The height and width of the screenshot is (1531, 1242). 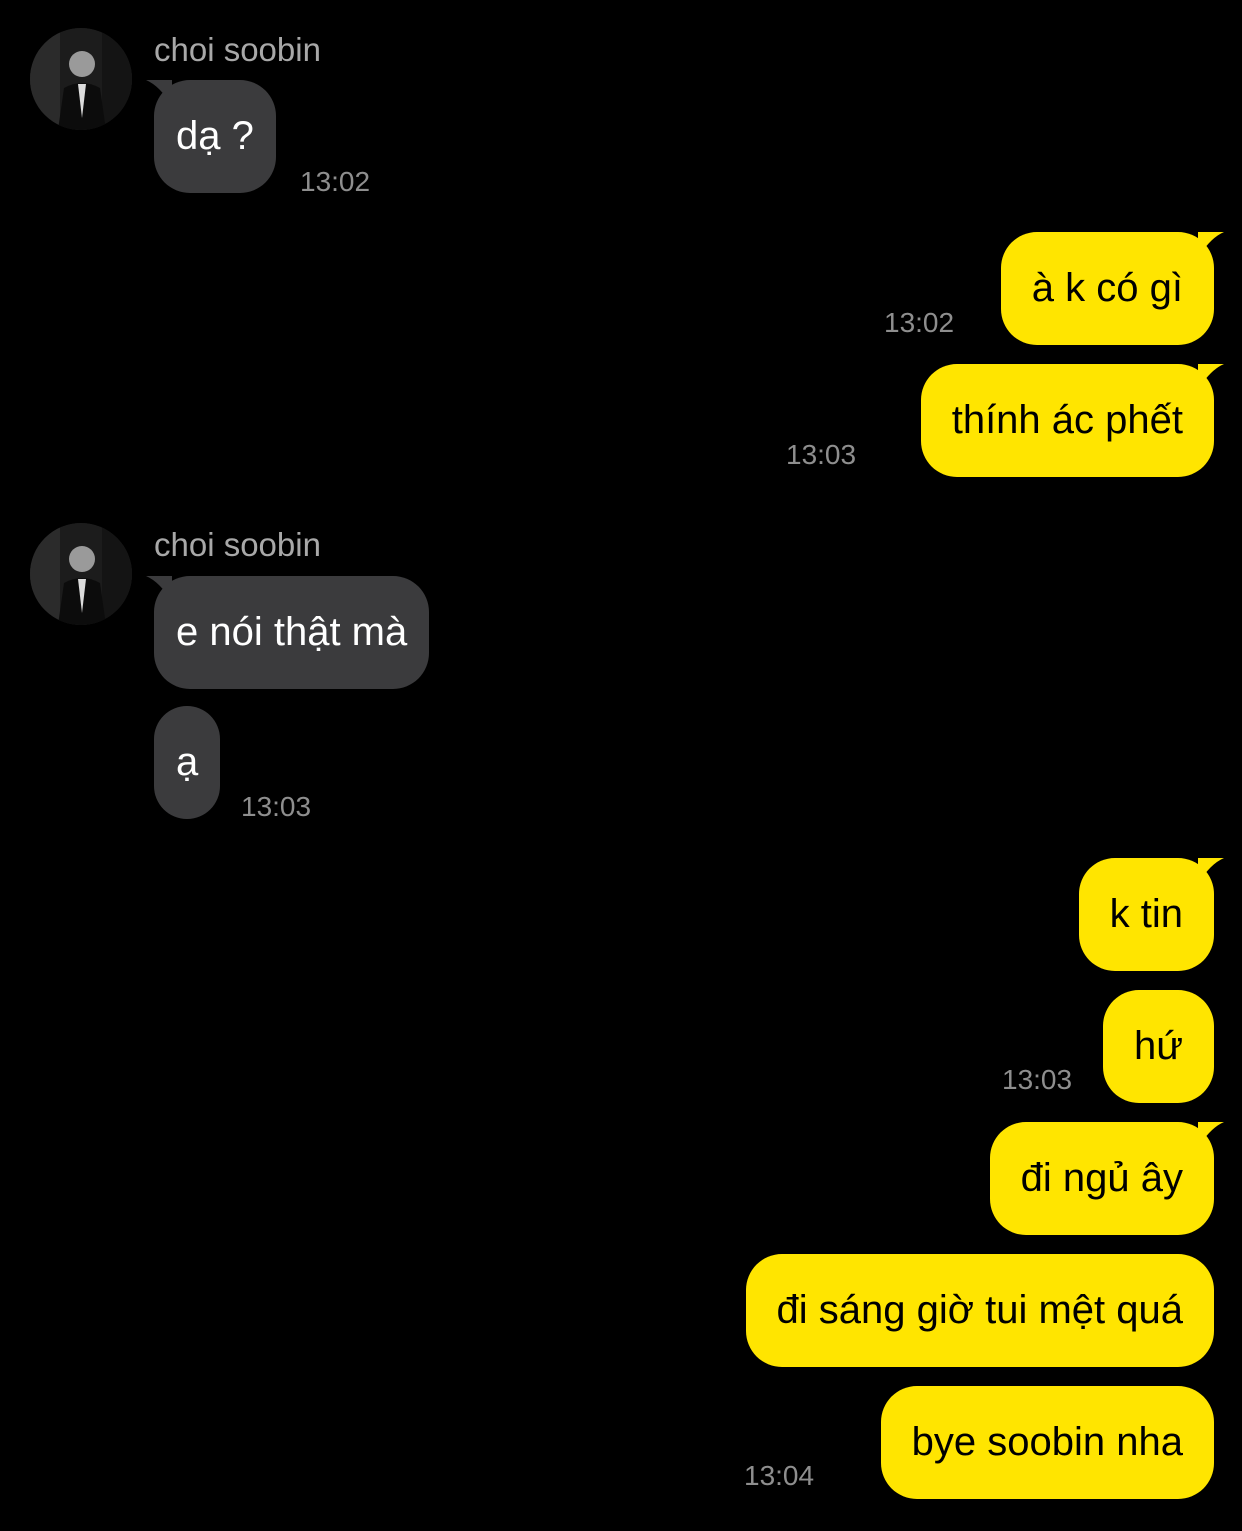 What do you see at coordinates (1107, 288) in the screenshot?
I see `message-text: à k có gì` at bounding box center [1107, 288].